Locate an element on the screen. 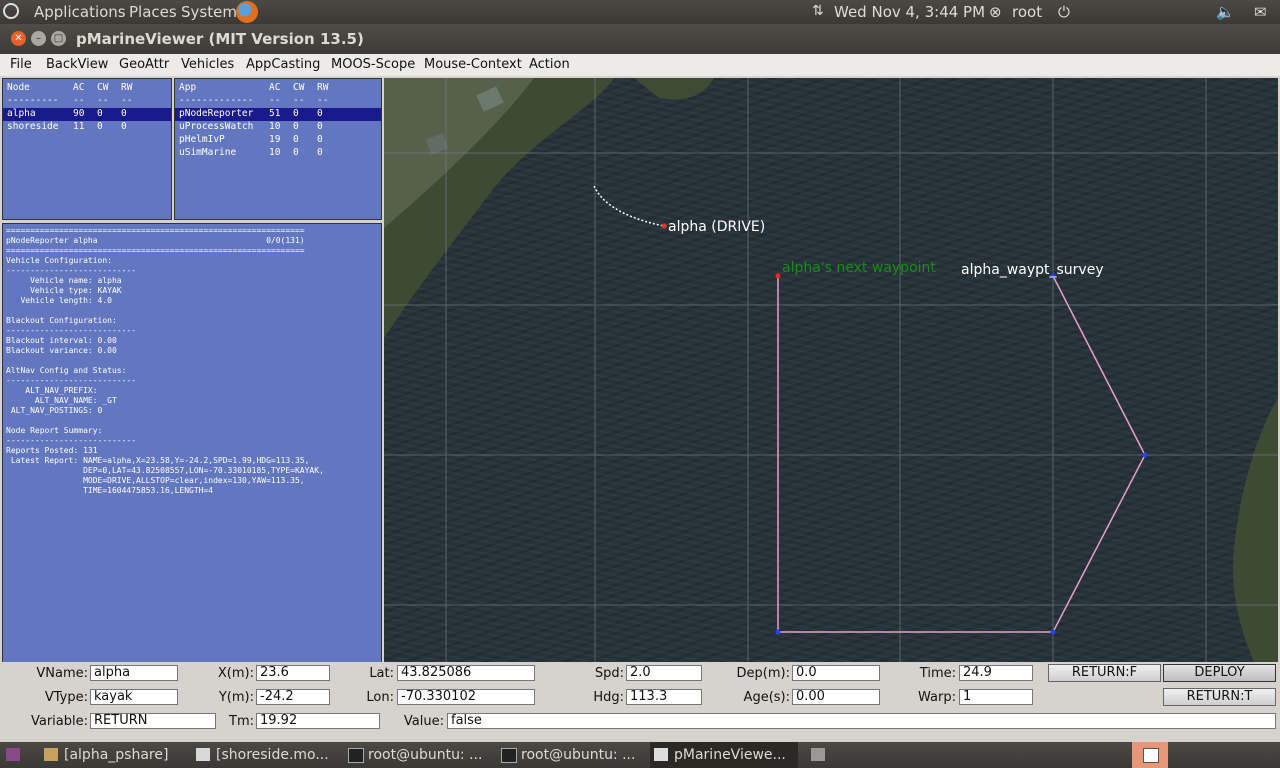 Image resolution: width=1280 pixels, height=768 pixels. clock: Wed Nov 4, 3:44 PM is located at coordinates (909, 12).